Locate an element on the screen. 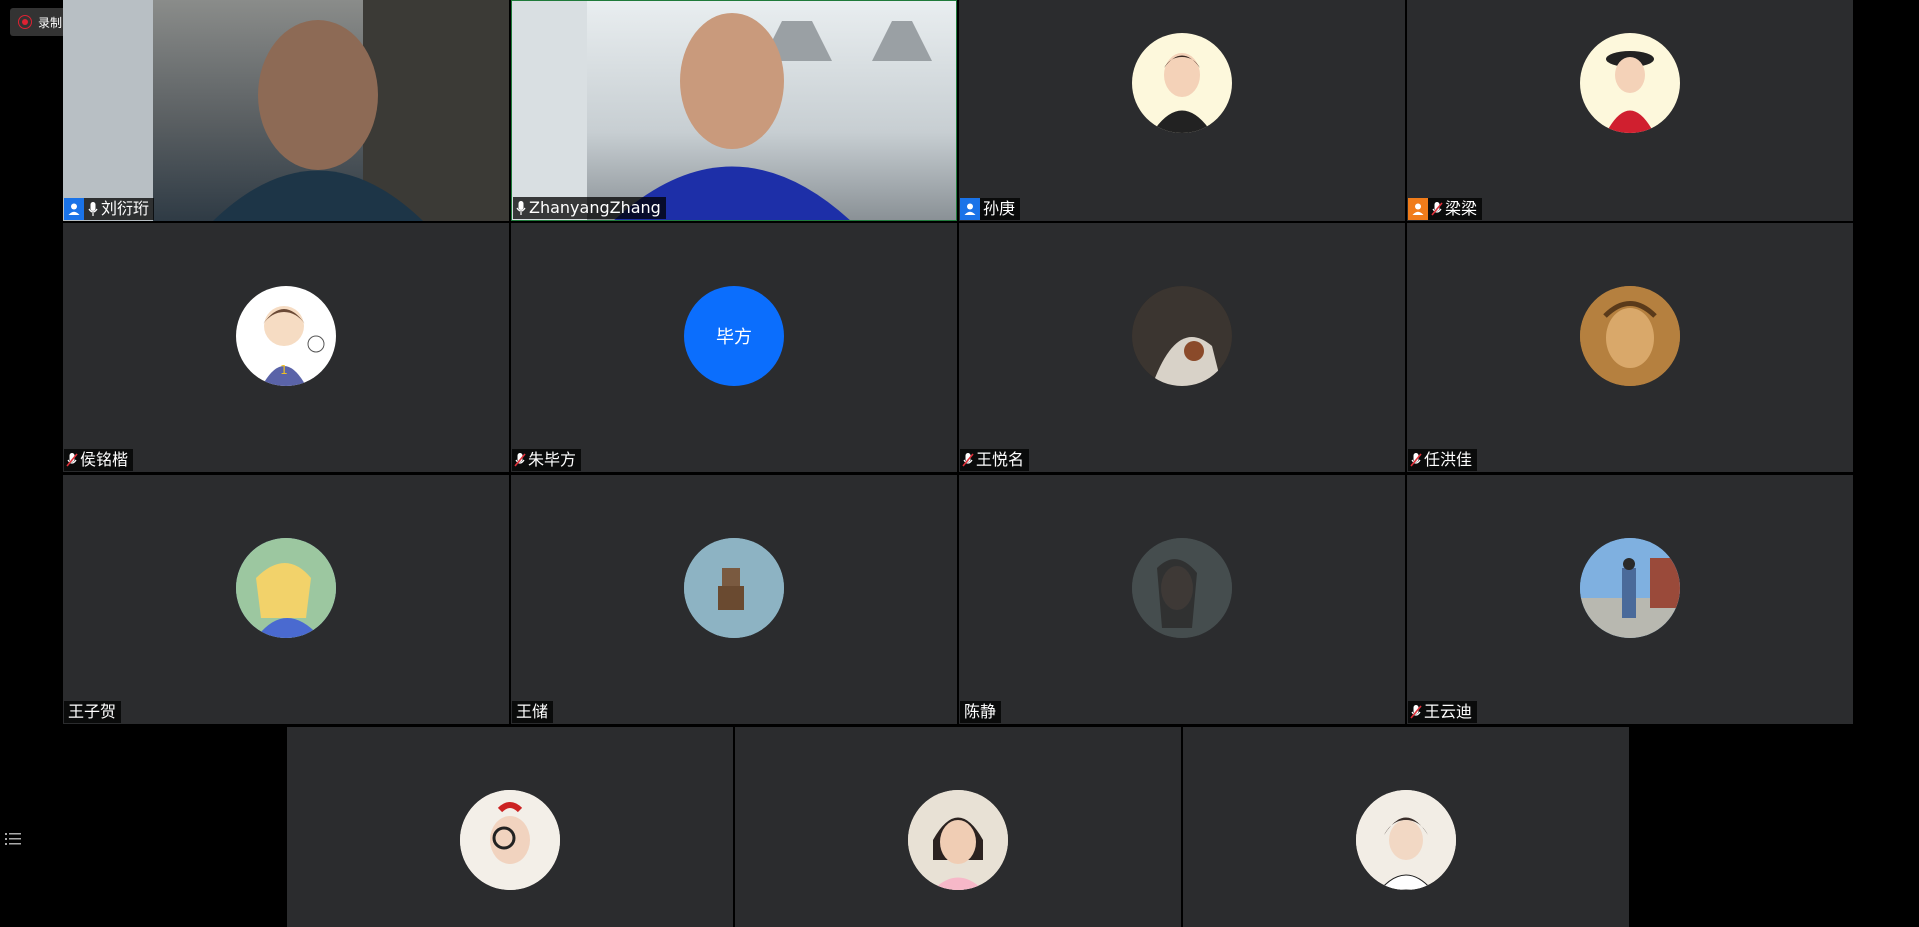 This screenshot has height=927, width=1919. participant-name: 王储 is located at coordinates (532, 711).